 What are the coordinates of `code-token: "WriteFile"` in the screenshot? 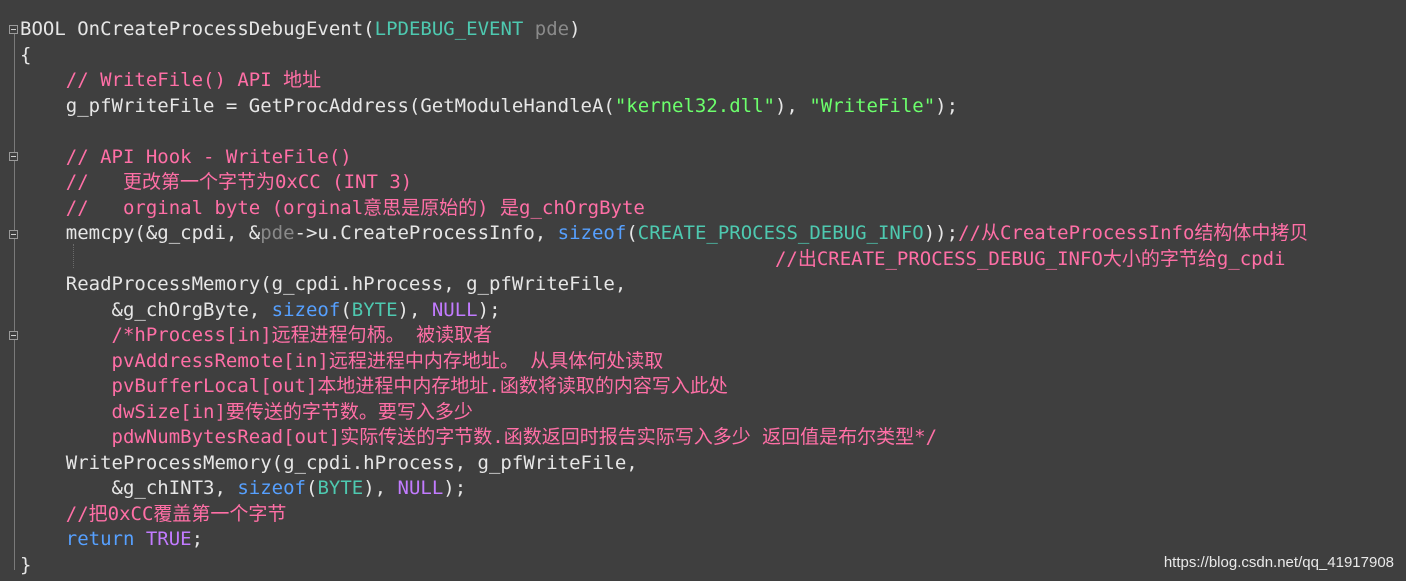 It's located at (872, 105).